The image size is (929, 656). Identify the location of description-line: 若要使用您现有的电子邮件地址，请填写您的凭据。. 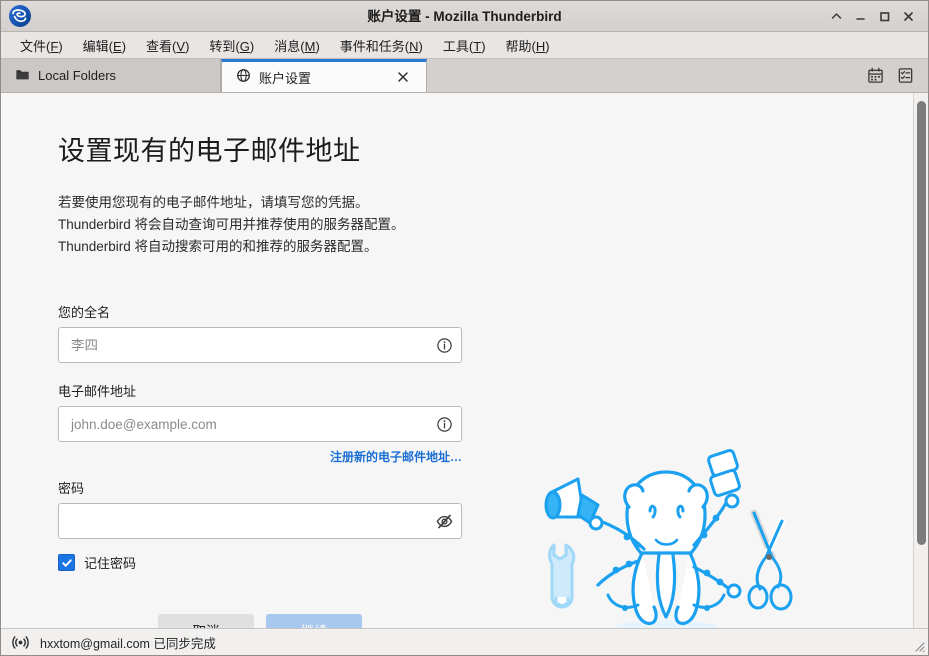
(213, 202).